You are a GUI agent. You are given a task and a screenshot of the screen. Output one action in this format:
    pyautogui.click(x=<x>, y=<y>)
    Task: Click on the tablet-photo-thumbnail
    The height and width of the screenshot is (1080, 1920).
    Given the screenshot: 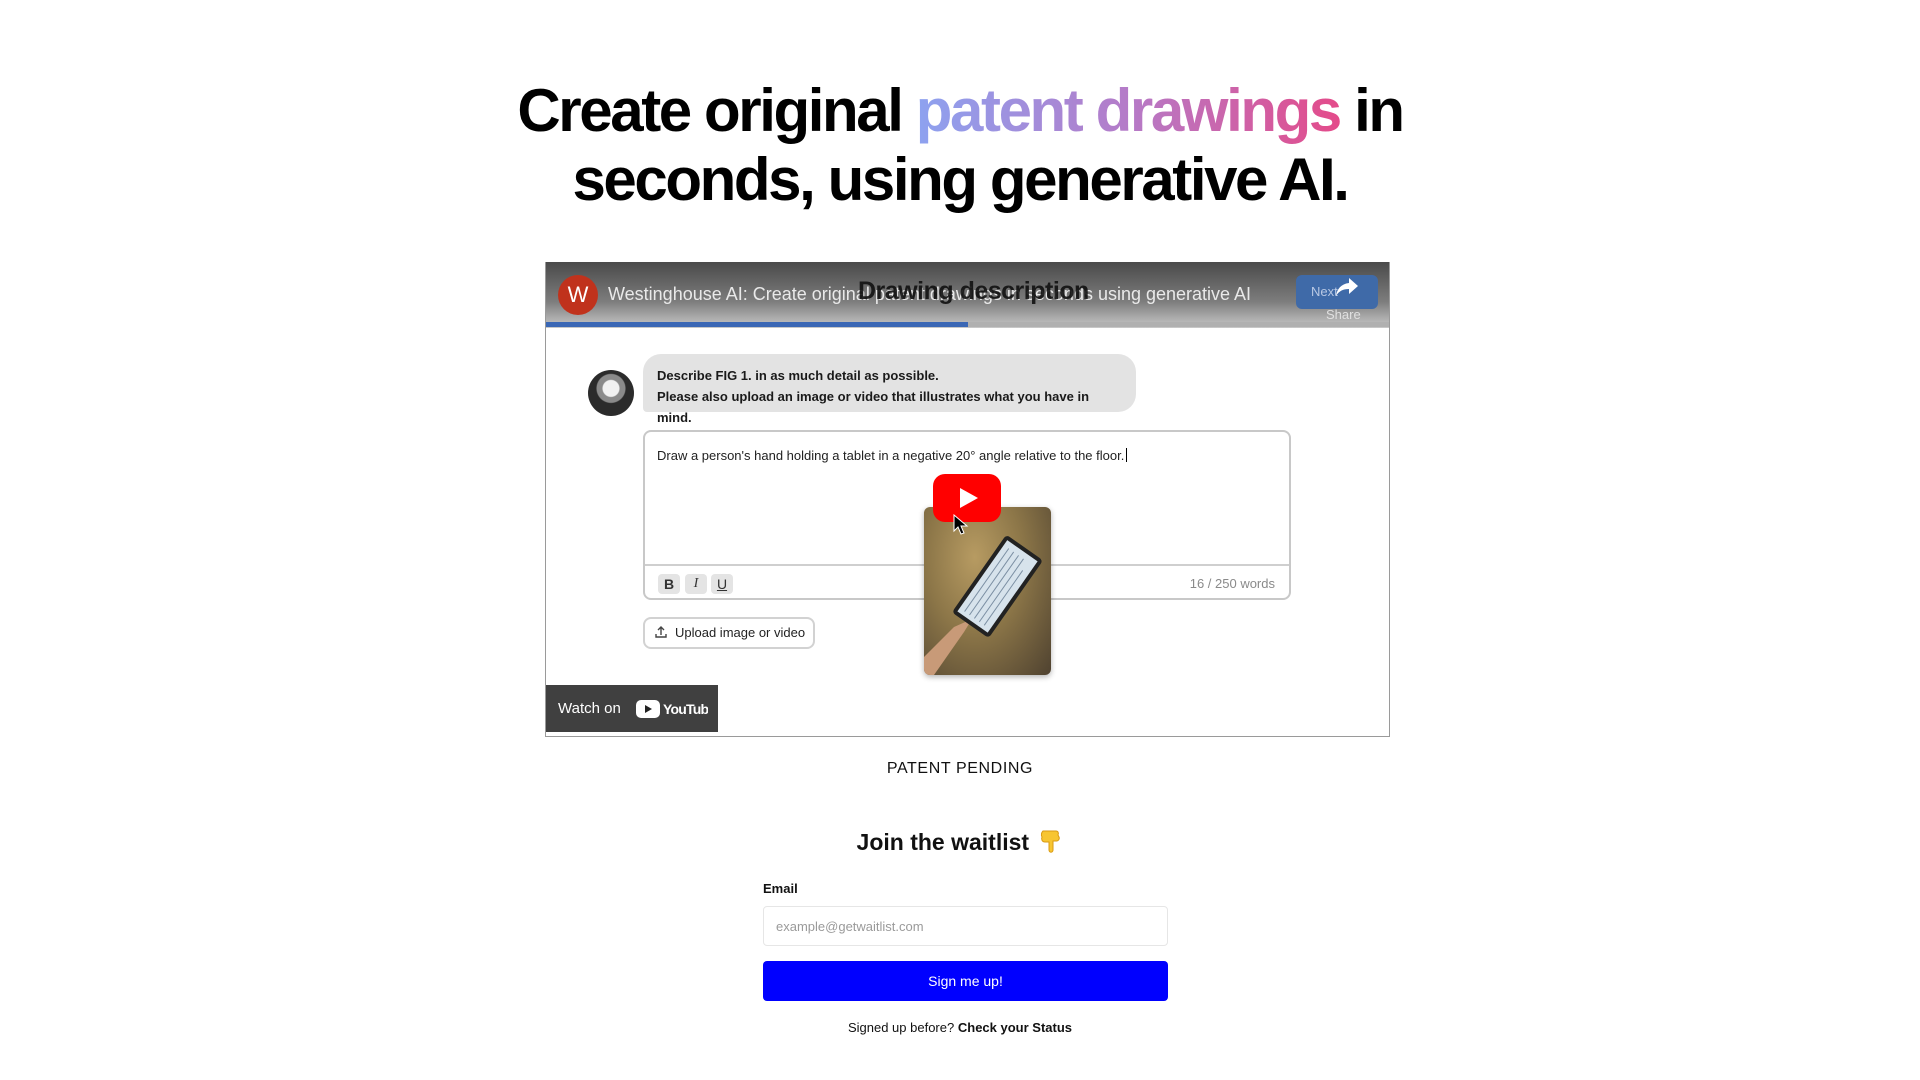 What is the action you would take?
    pyautogui.click(x=987, y=591)
    